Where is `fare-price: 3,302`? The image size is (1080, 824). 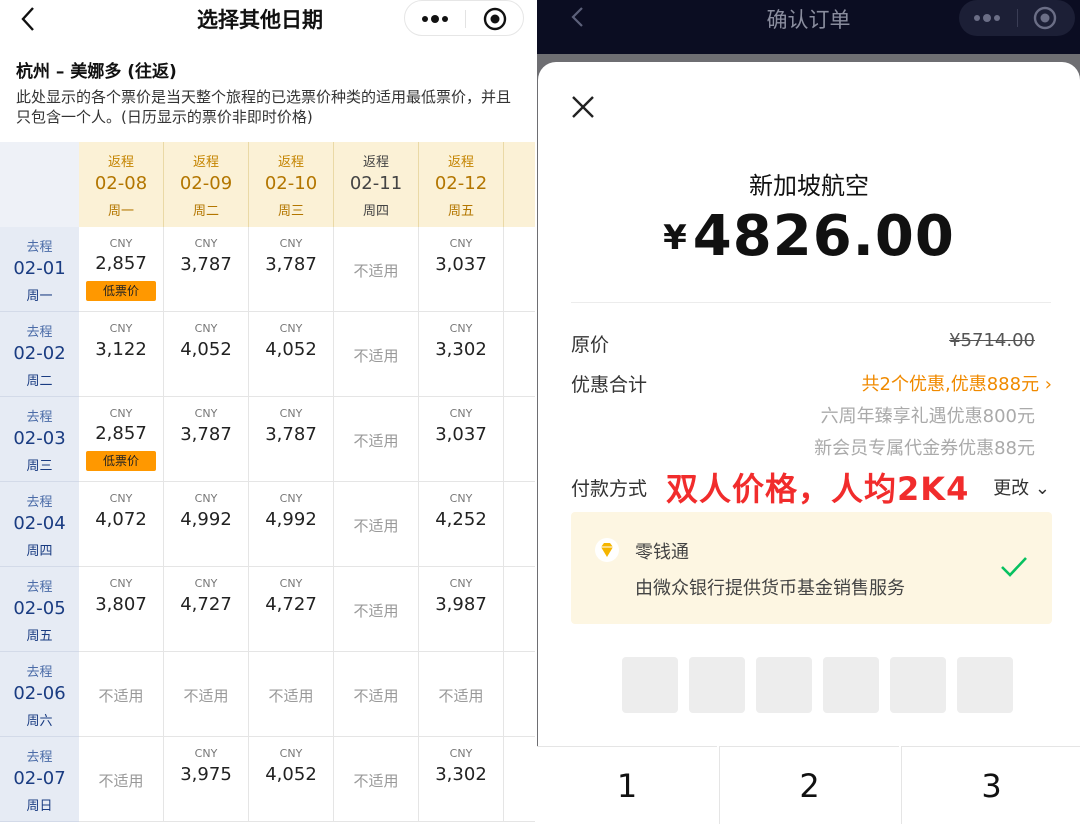 fare-price: 3,302 is located at coordinates (461, 349).